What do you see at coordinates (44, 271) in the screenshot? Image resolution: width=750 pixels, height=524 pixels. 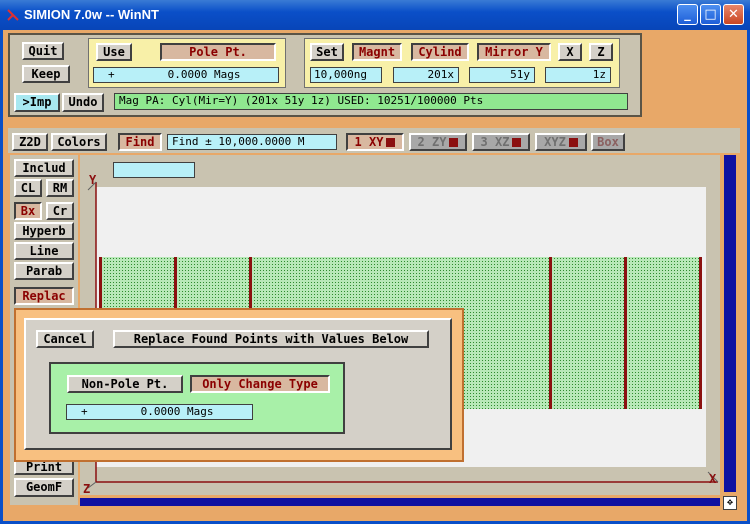 I see `parab-button: Parab` at bounding box center [44, 271].